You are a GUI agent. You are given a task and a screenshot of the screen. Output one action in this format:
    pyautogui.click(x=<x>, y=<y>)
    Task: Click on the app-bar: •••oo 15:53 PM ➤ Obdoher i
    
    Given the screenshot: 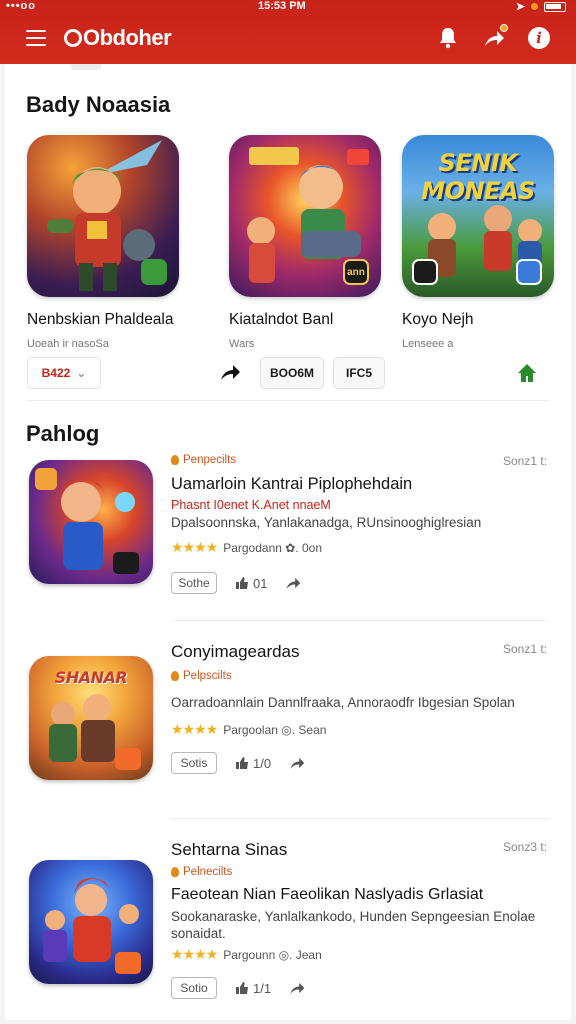 What is the action you would take?
    pyautogui.click(x=288, y=32)
    